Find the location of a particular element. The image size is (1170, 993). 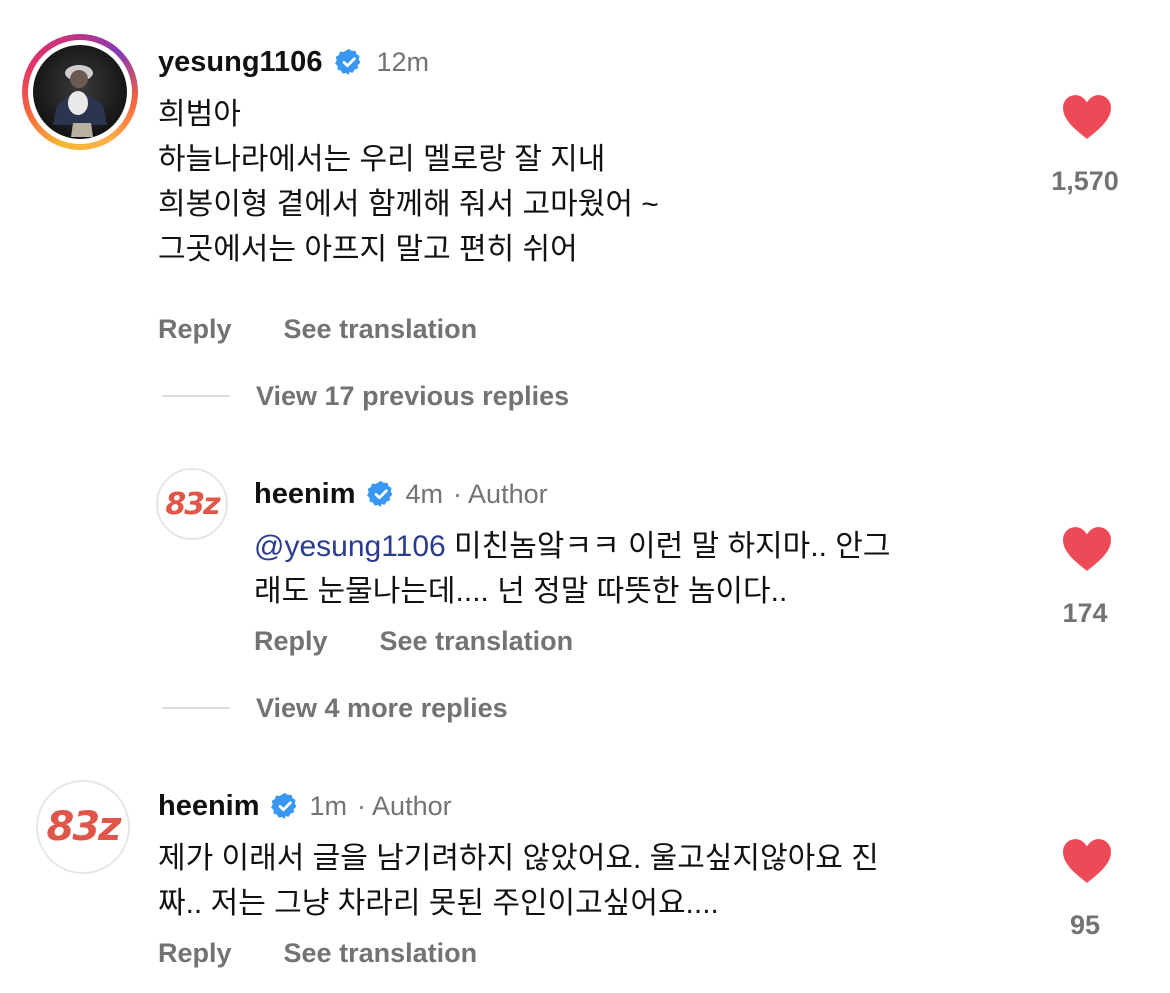

like-count: 1,570 is located at coordinates (1085, 181).